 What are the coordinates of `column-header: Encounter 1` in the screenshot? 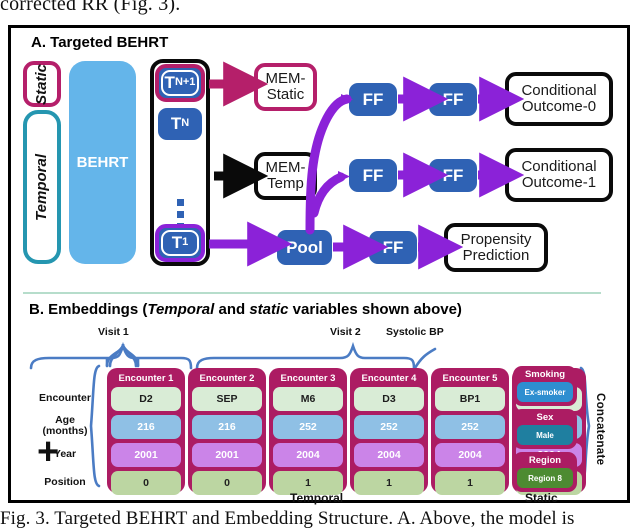 It's located at (146, 378).